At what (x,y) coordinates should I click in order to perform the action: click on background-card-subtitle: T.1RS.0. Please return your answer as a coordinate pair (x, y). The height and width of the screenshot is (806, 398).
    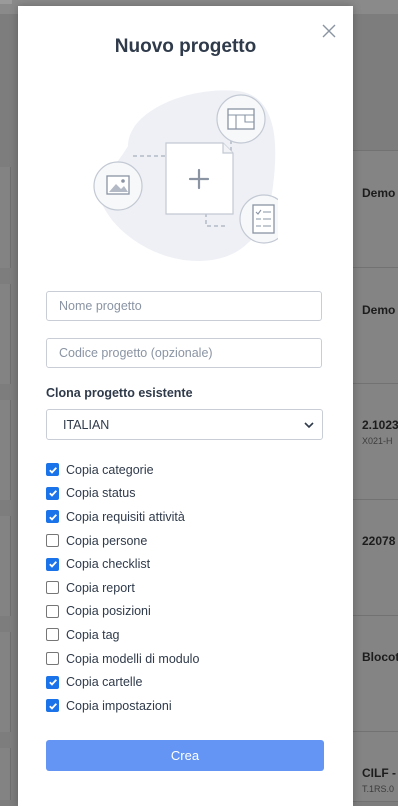
    Looking at the image, I should click on (378, 789).